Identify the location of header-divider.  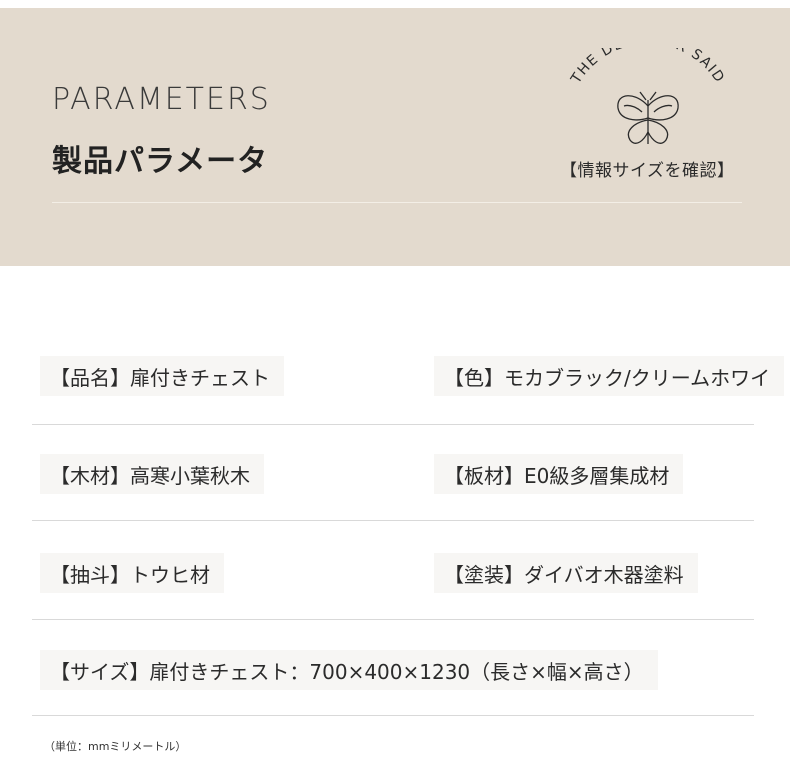
(397, 202).